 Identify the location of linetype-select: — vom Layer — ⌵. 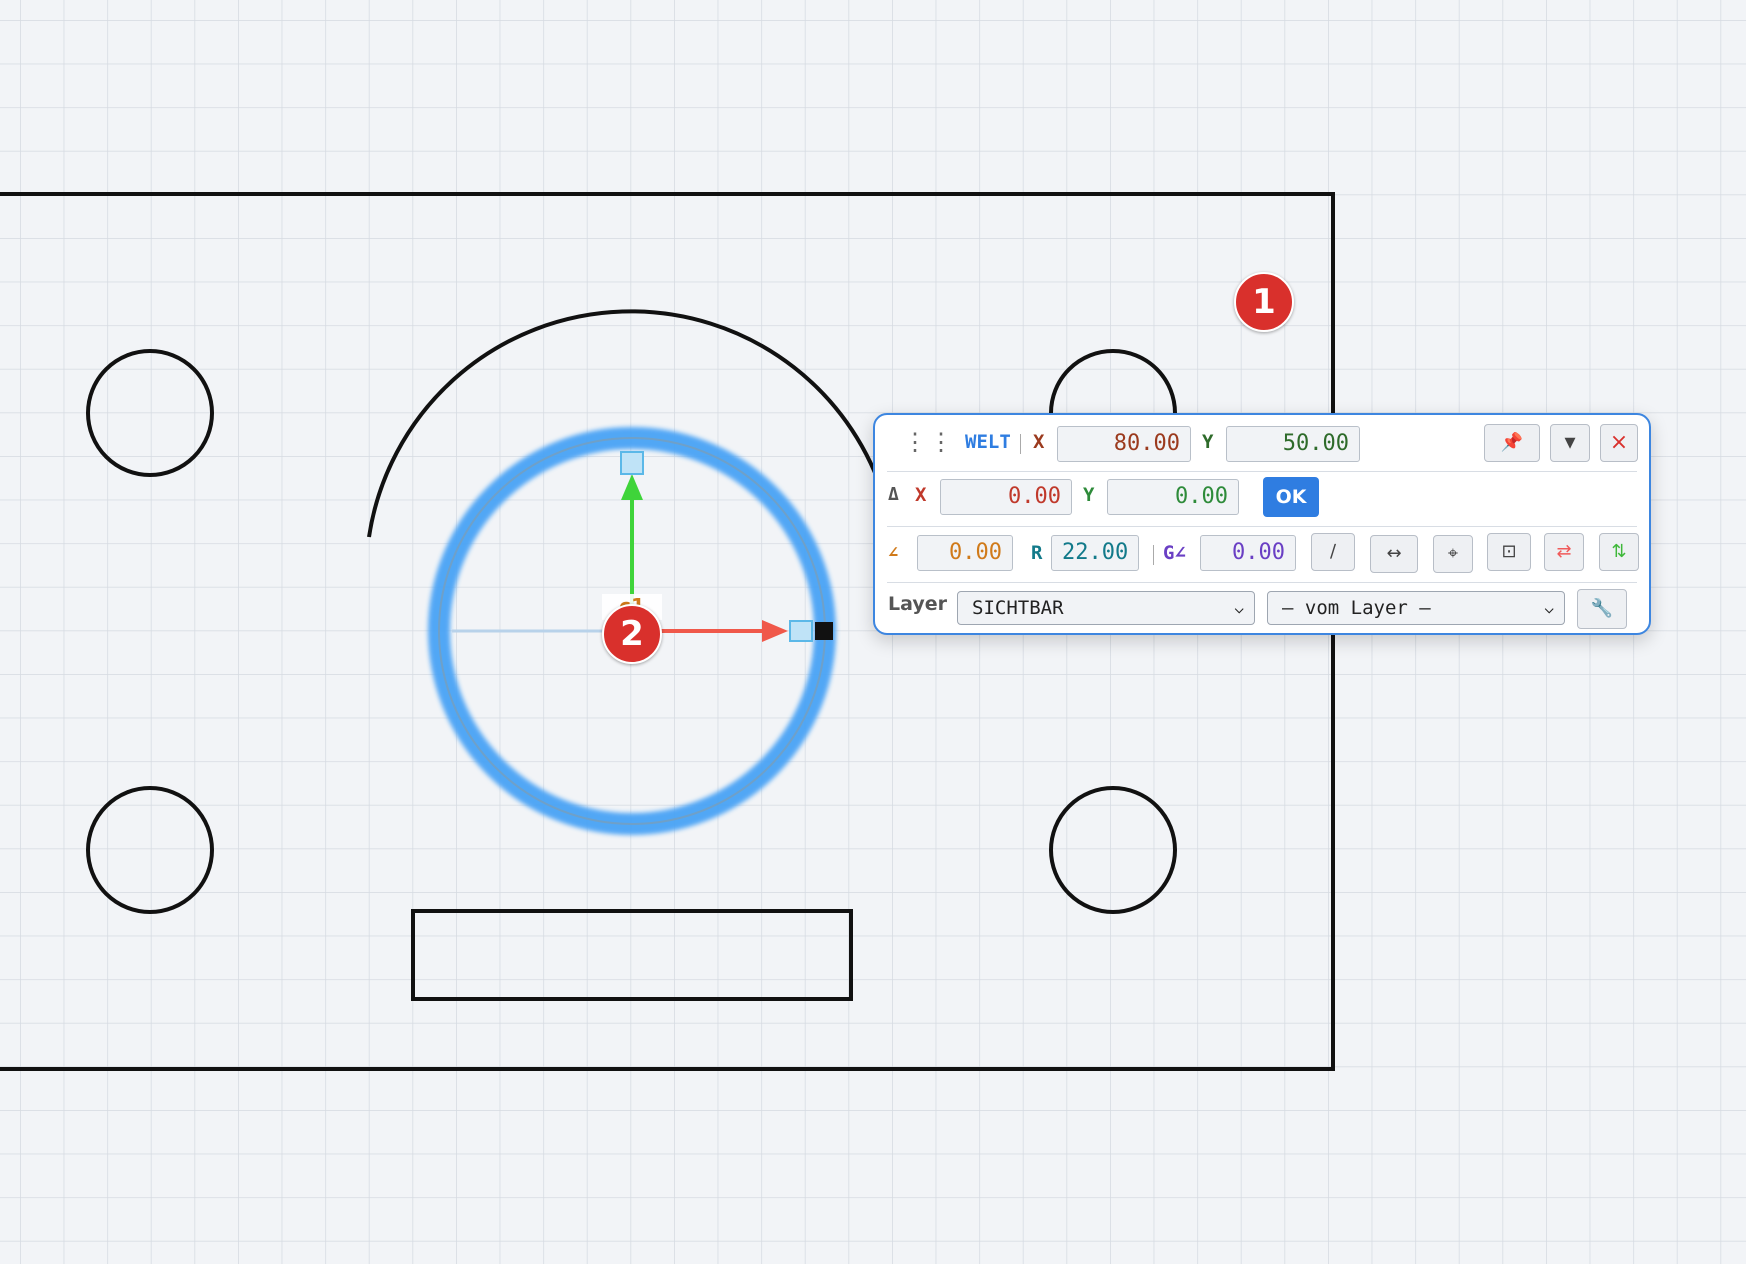
(1416, 608).